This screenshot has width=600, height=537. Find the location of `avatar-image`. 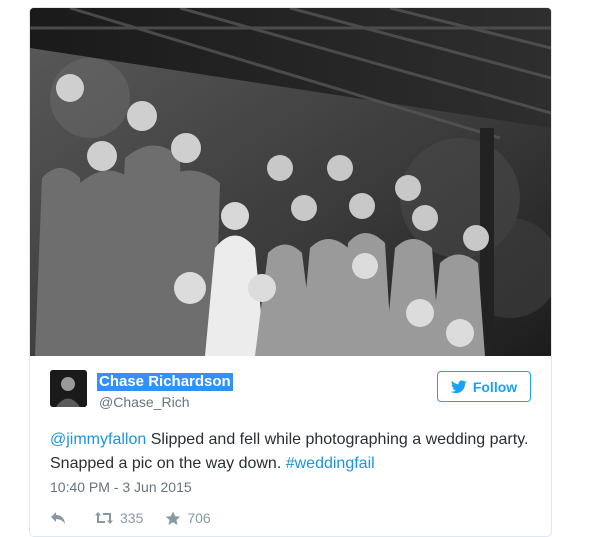

avatar-image is located at coordinates (68, 388).